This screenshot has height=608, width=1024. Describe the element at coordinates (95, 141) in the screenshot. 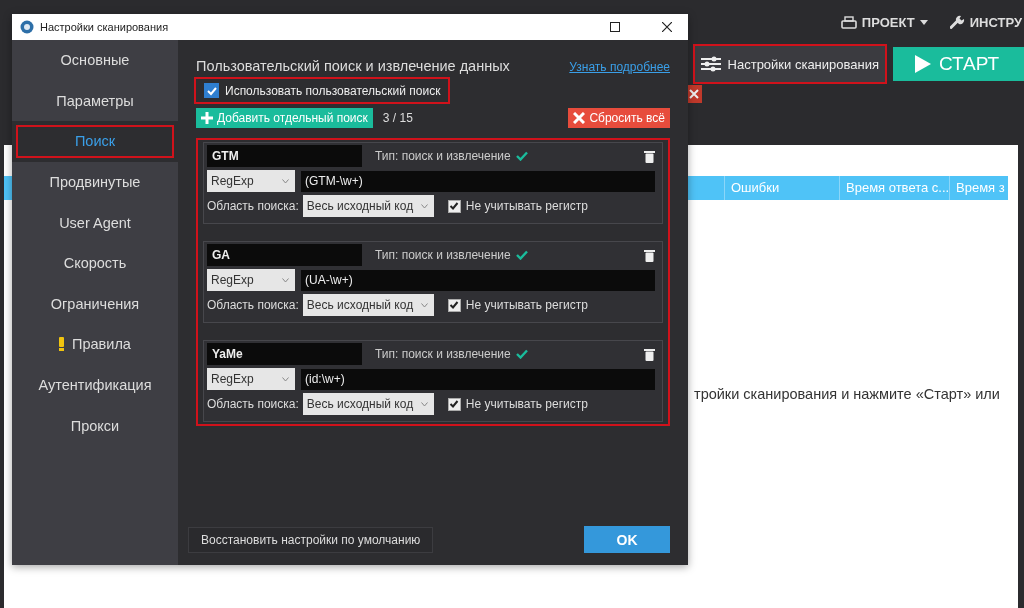

I see `sidebar-item: Поиск` at that location.